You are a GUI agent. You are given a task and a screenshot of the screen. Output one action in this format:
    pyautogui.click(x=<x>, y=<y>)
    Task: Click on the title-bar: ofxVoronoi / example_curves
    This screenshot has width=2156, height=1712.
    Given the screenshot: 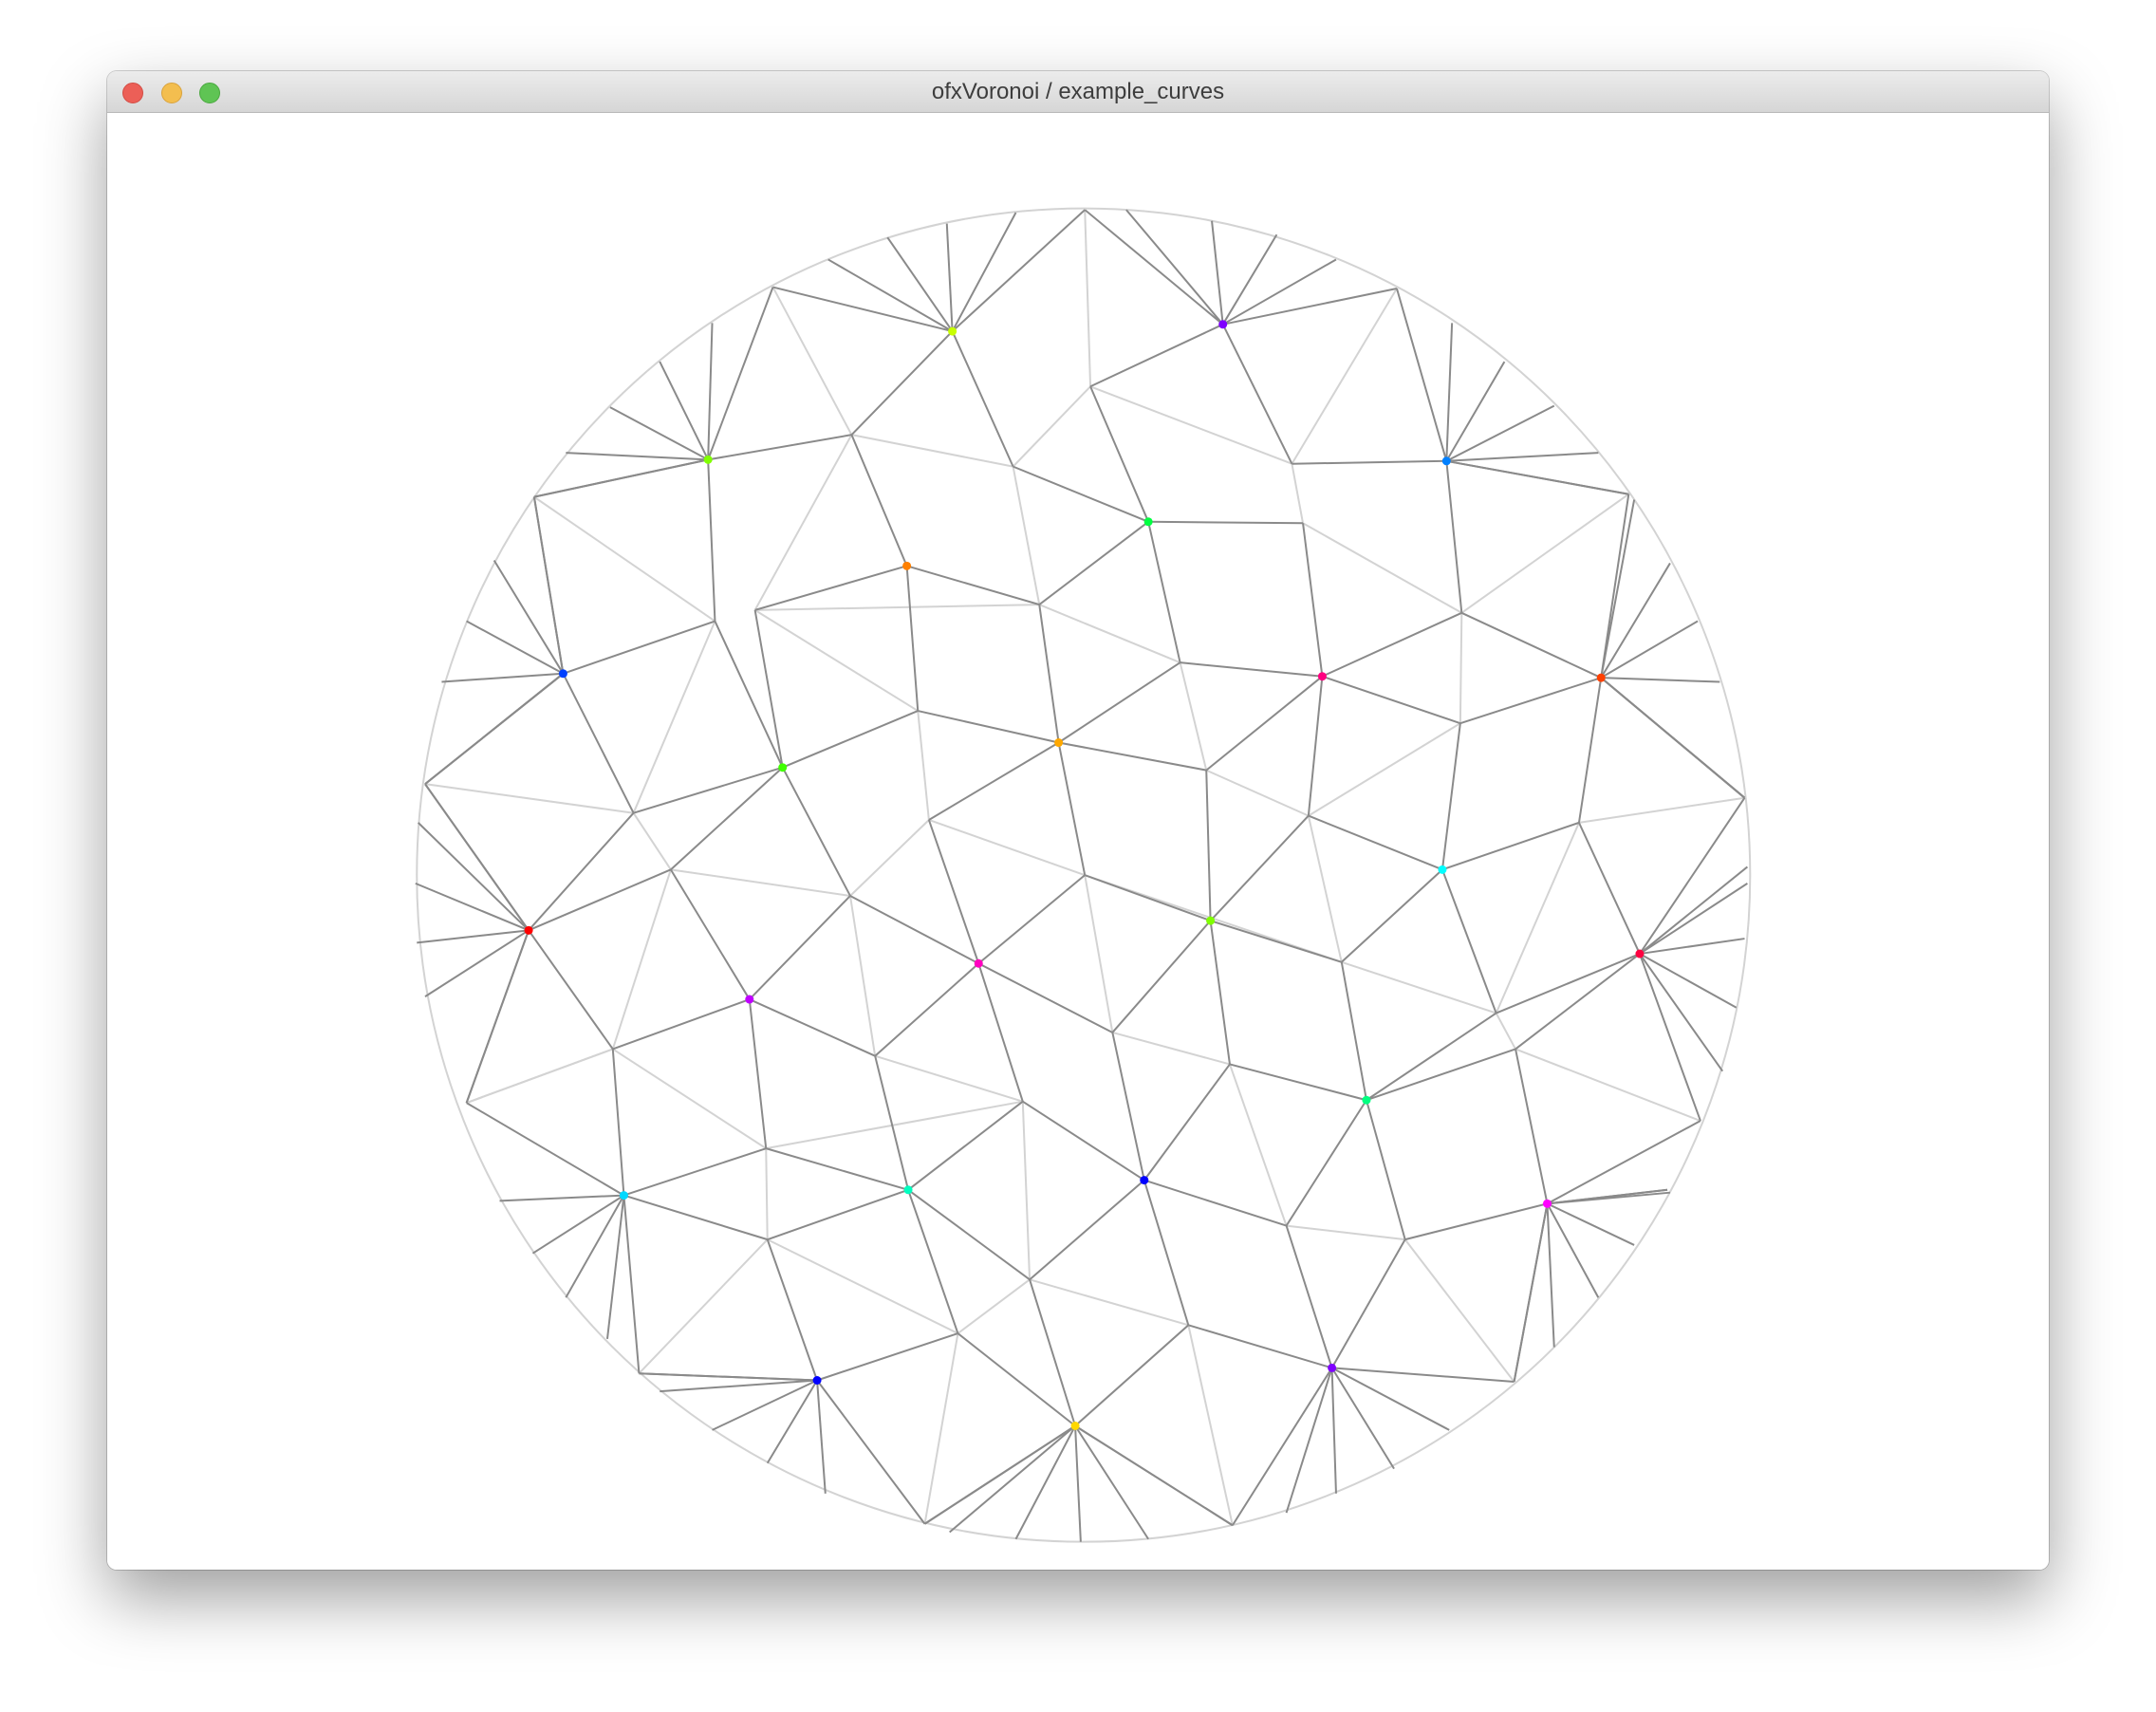 What is the action you would take?
    pyautogui.click(x=1078, y=92)
    